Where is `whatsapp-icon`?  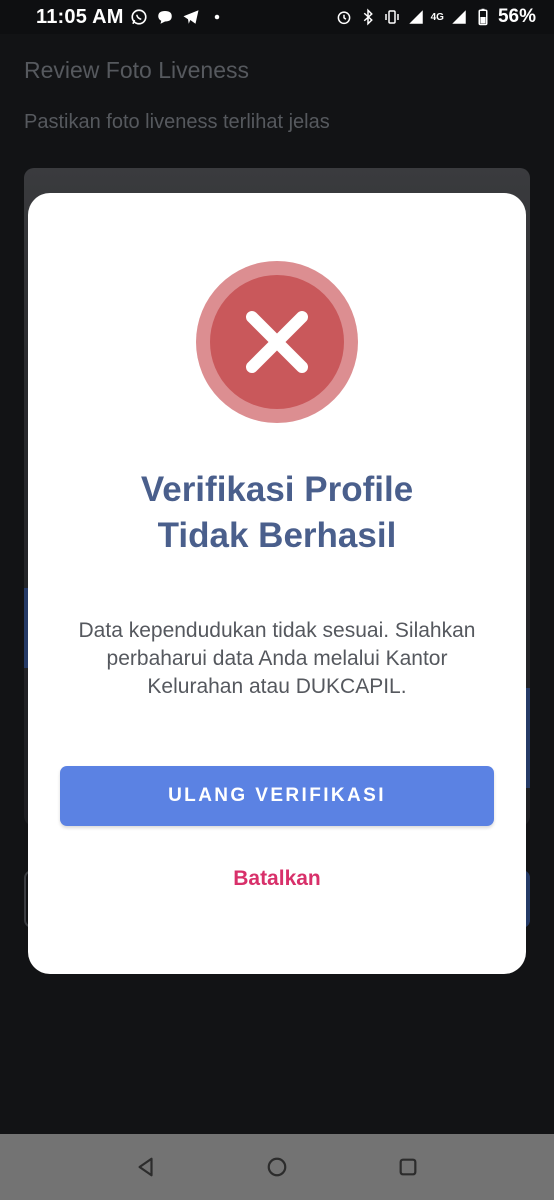
whatsapp-icon is located at coordinates (139, 17).